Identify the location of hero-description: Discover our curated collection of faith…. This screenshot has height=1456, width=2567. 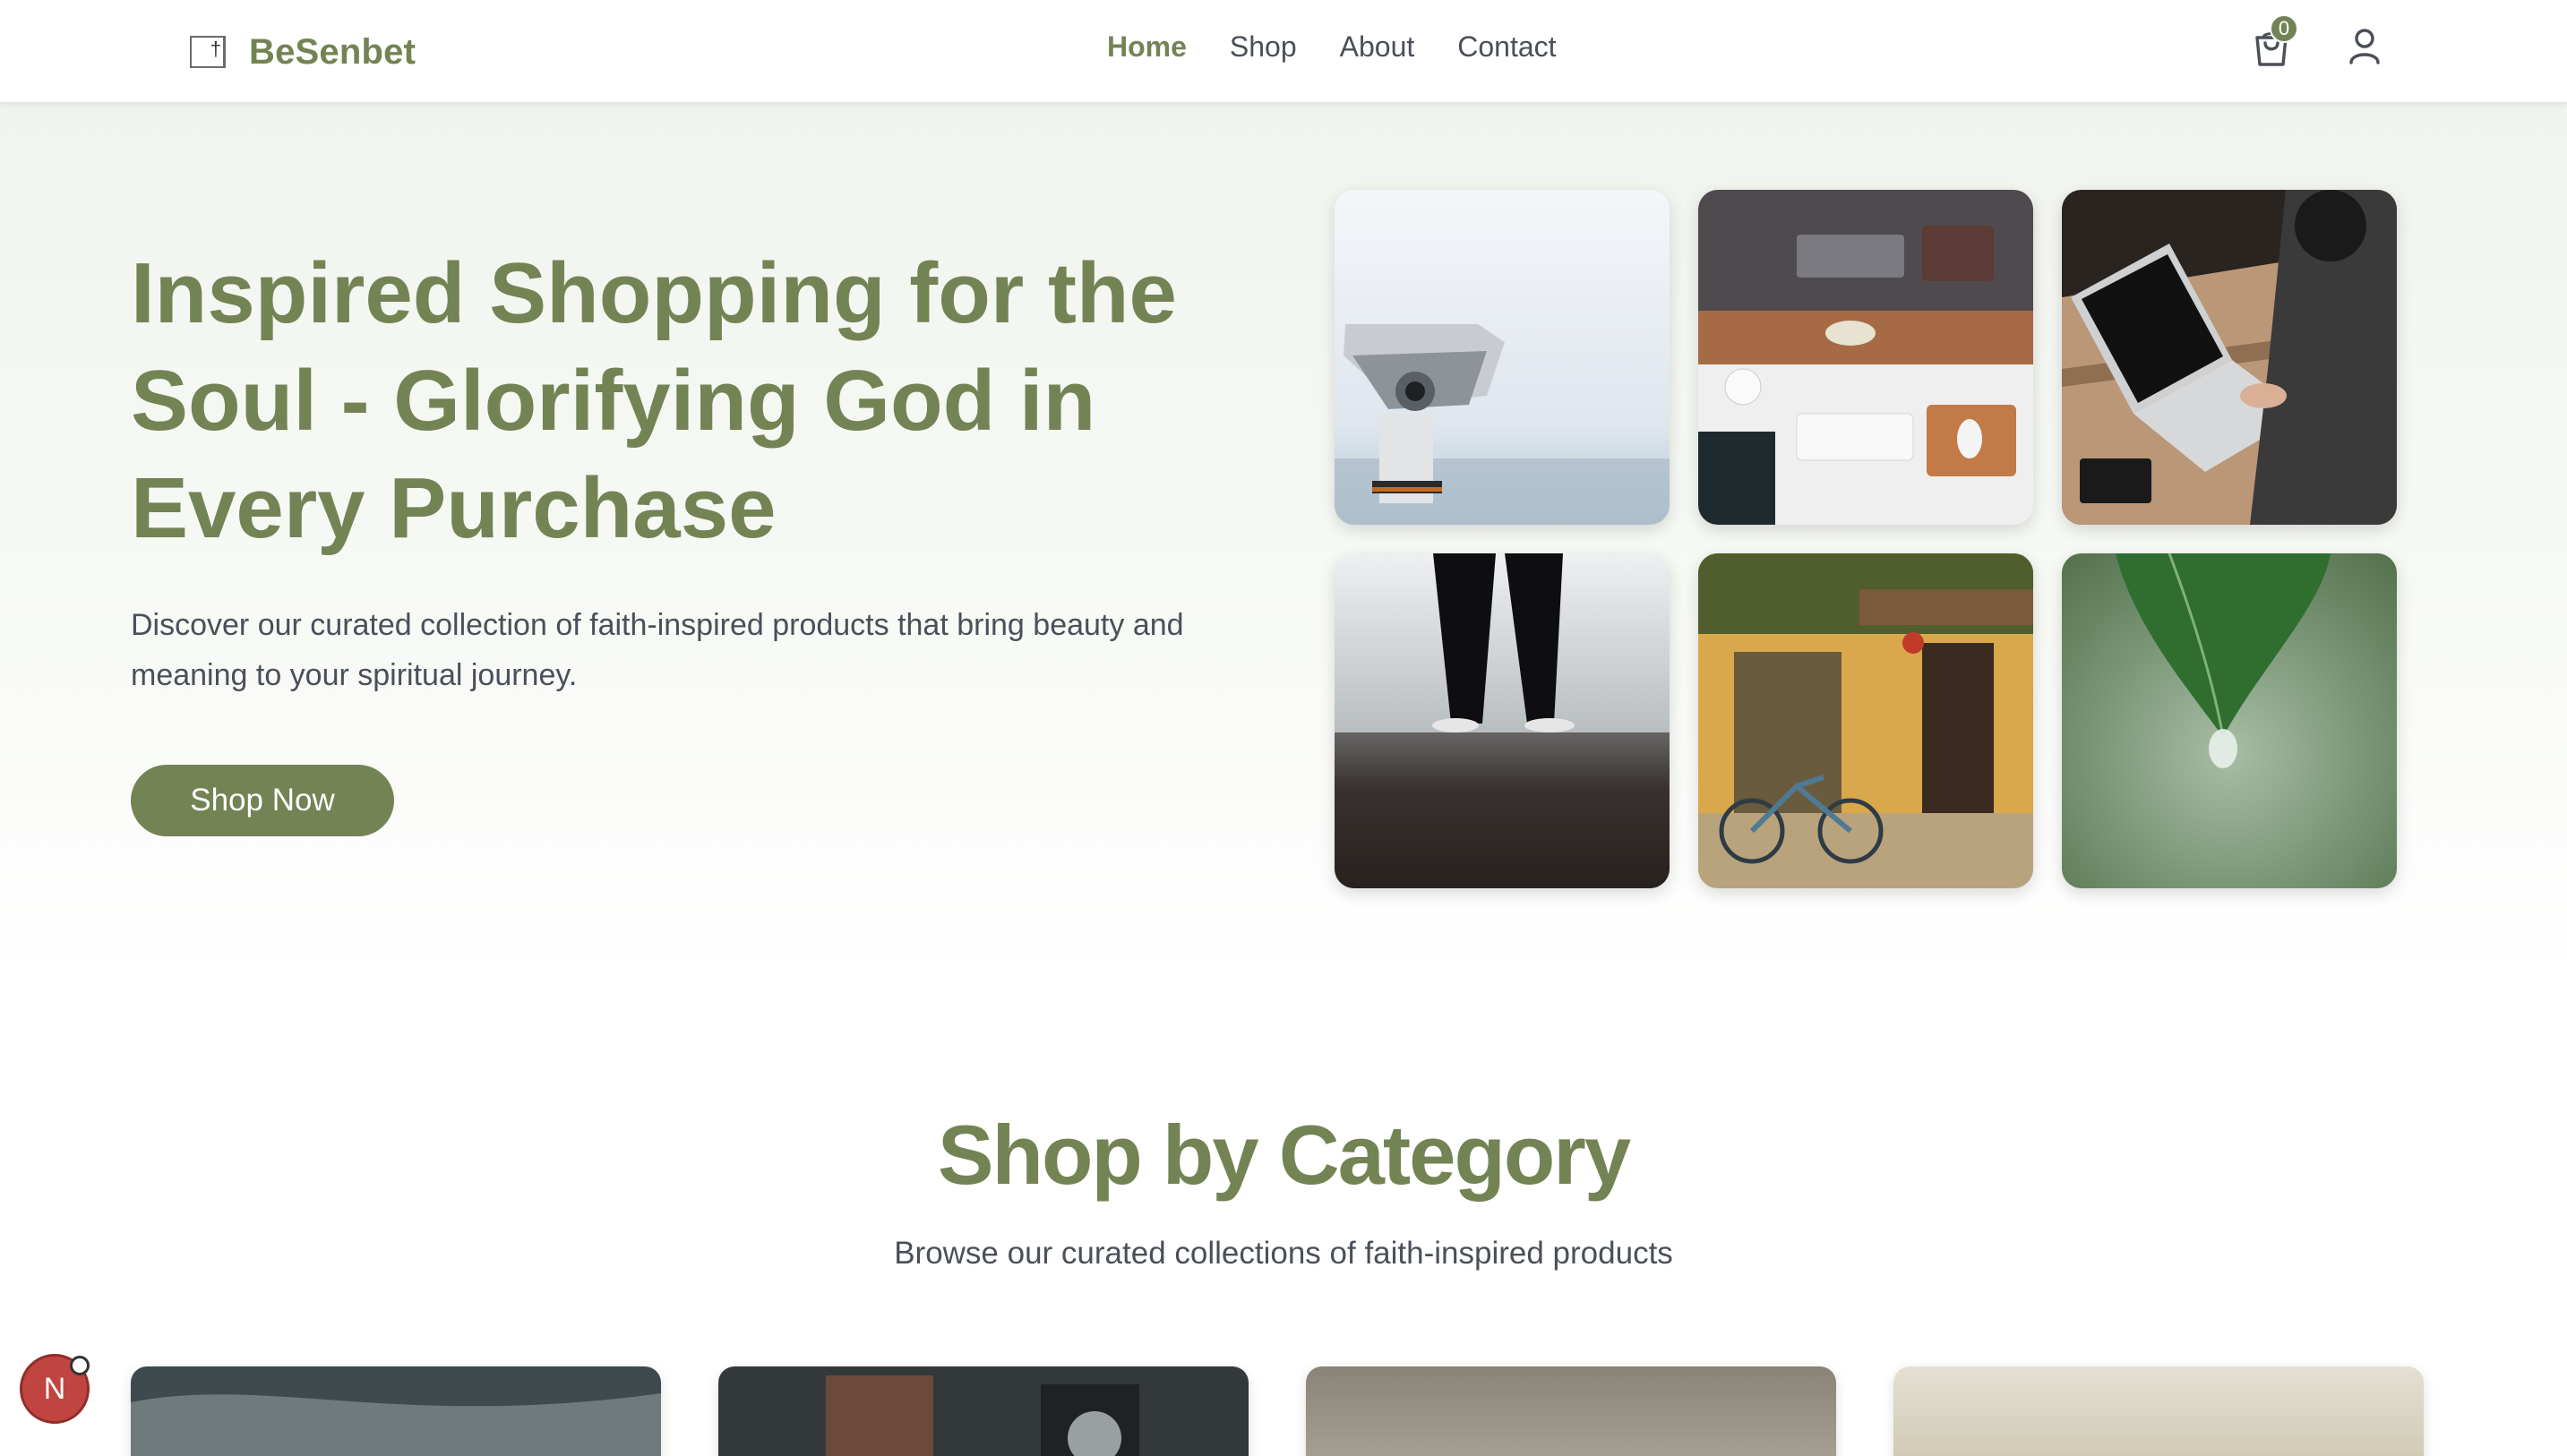
(657, 650).